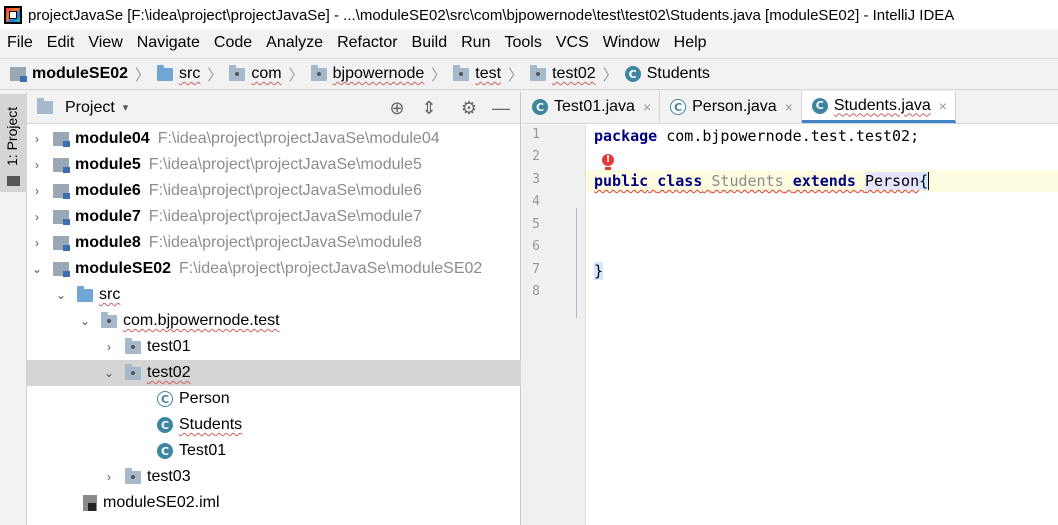 This screenshot has width=1058, height=525. I want to click on tree-row-students: C Students, so click(274, 425).